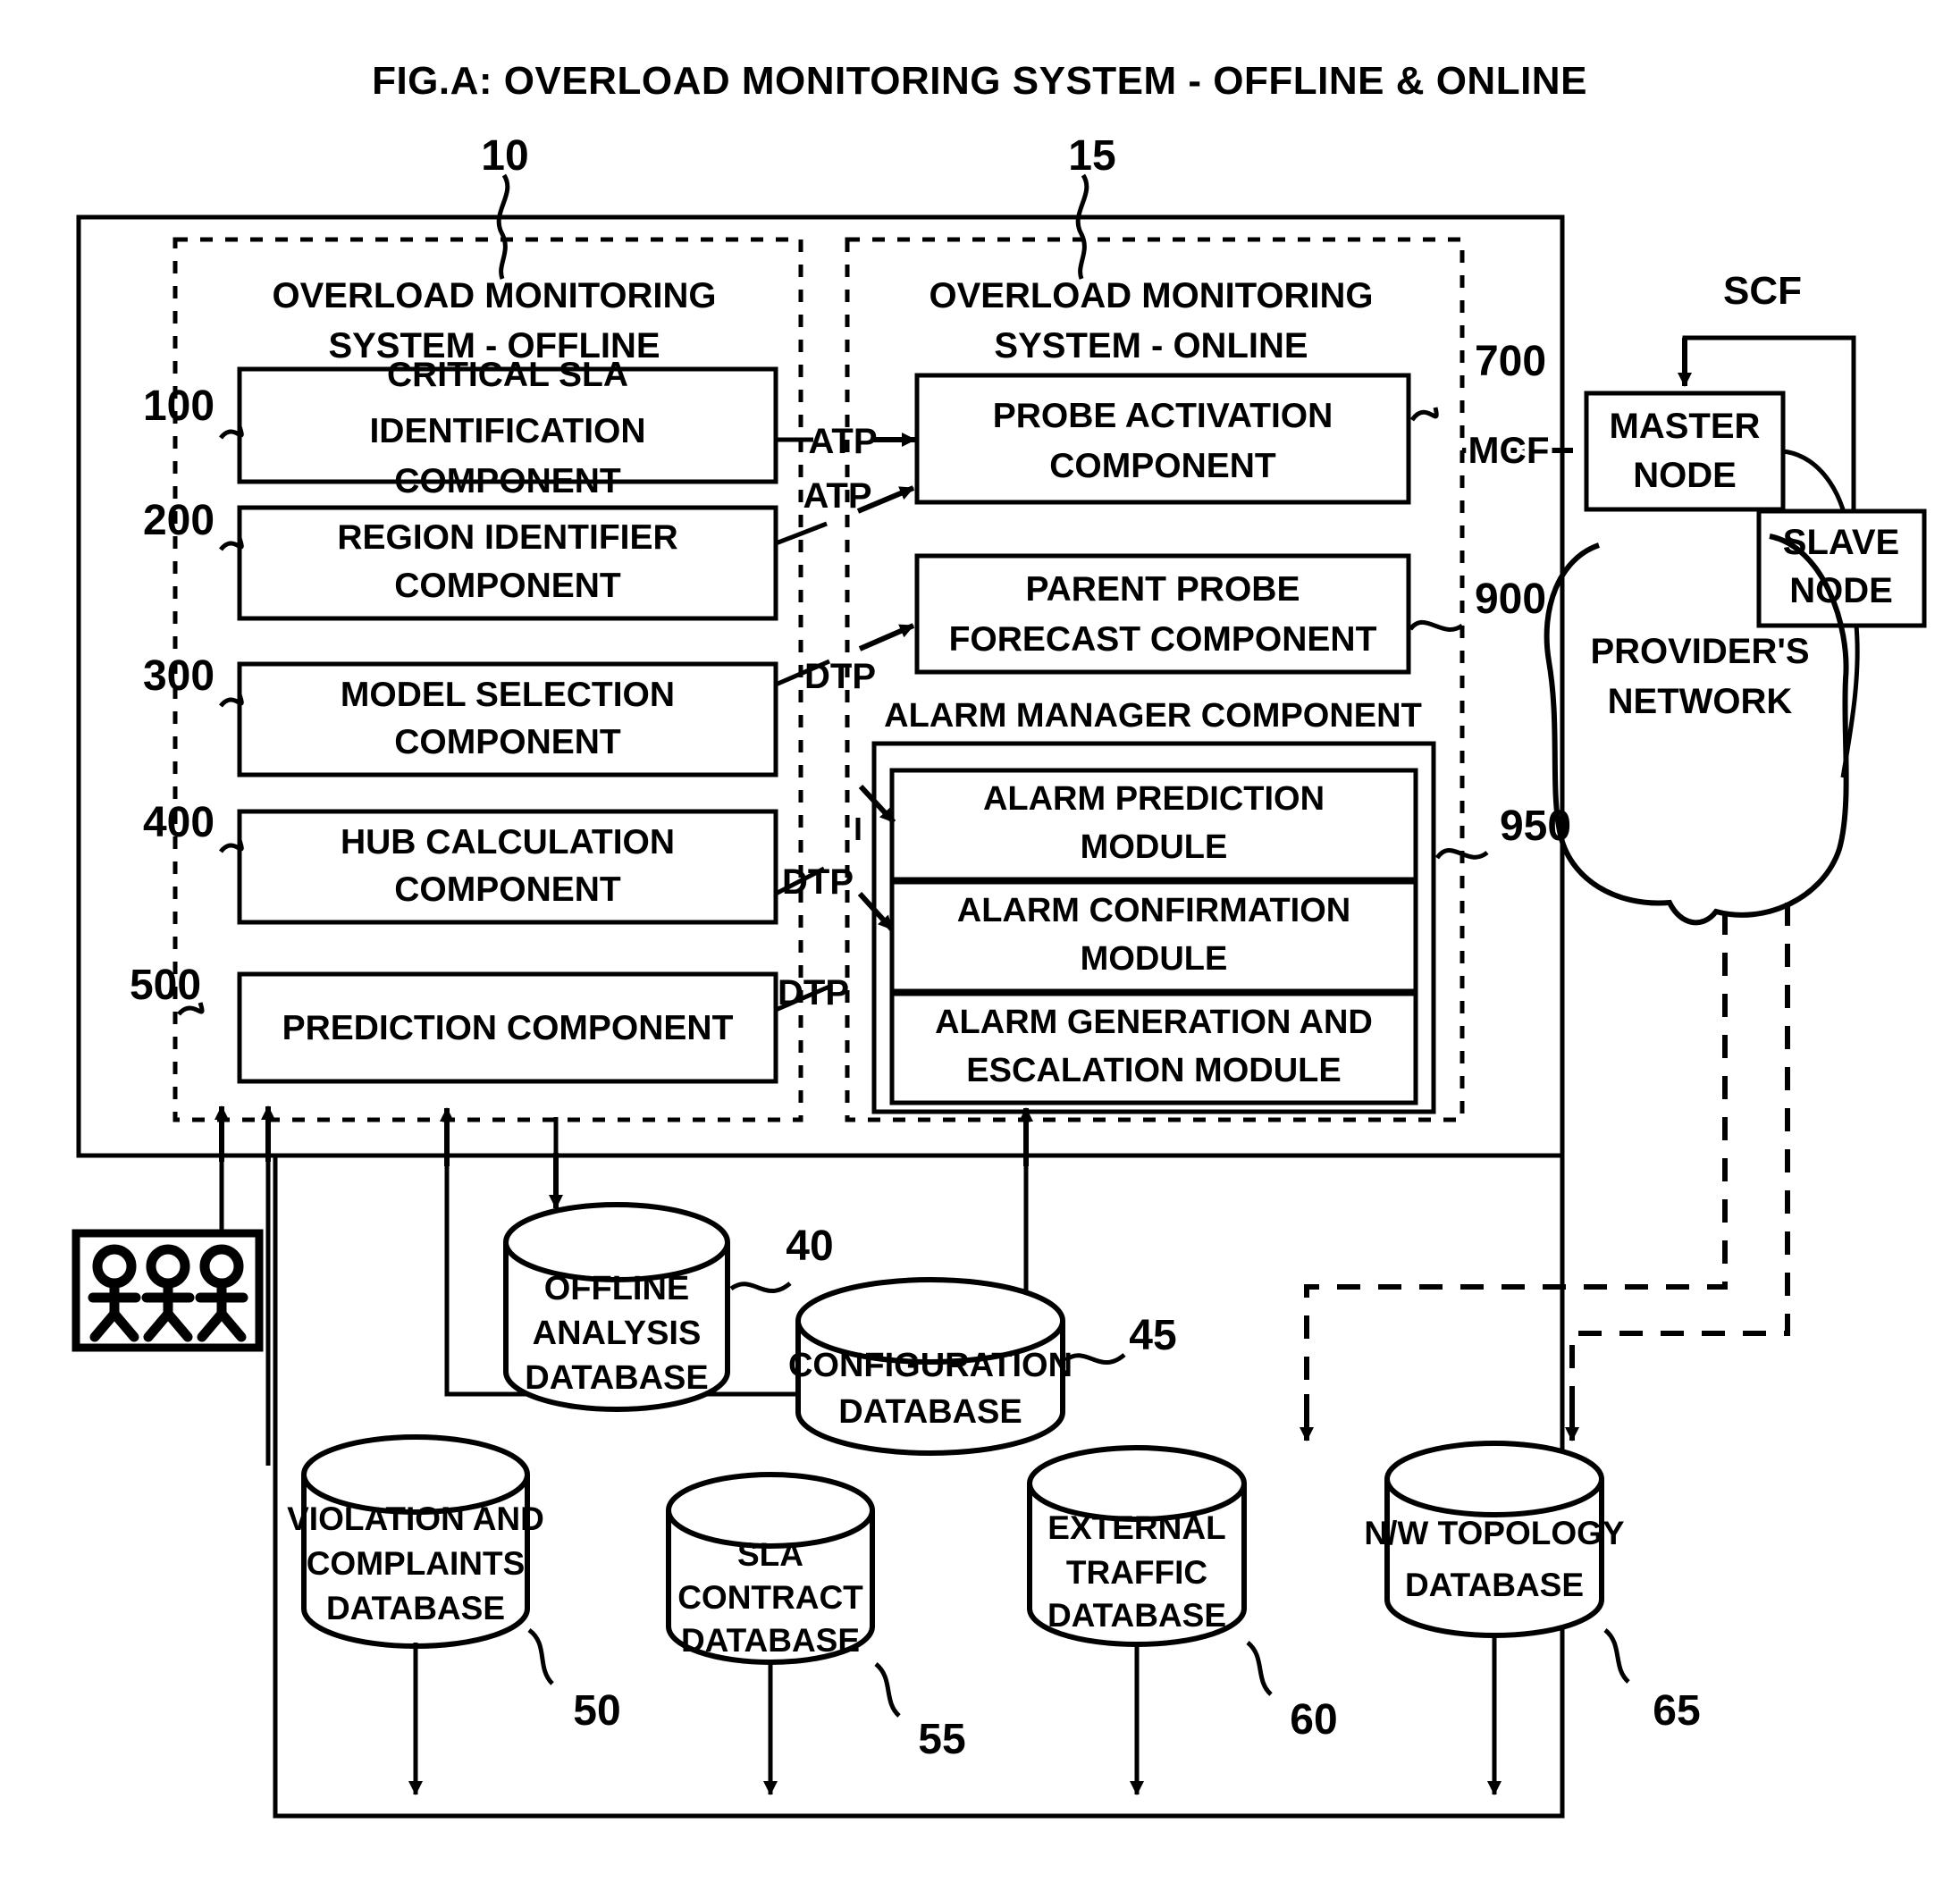  What do you see at coordinates (540, 1656) in the screenshot?
I see `ref-50-leader` at bounding box center [540, 1656].